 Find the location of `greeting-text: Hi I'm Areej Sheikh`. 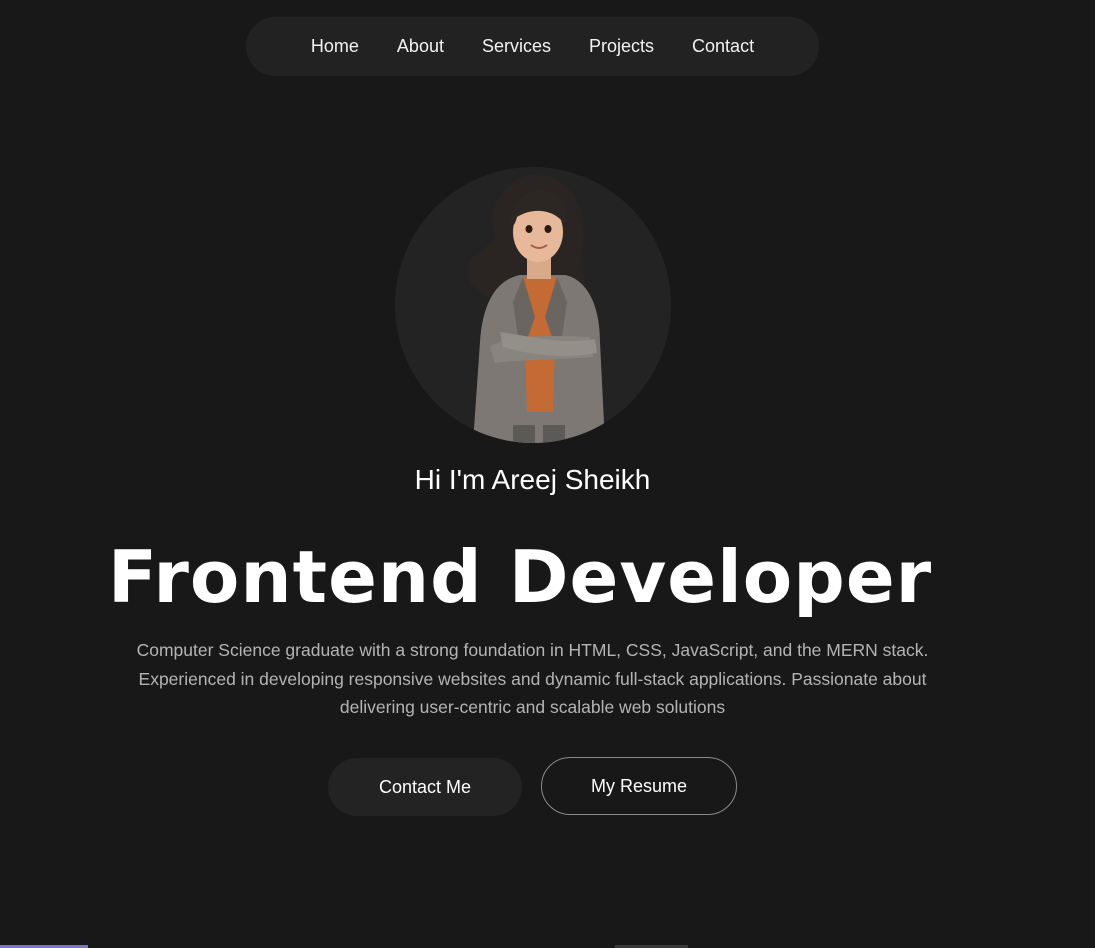

greeting-text: Hi I'm Areej Sheikh is located at coordinates (532, 479).